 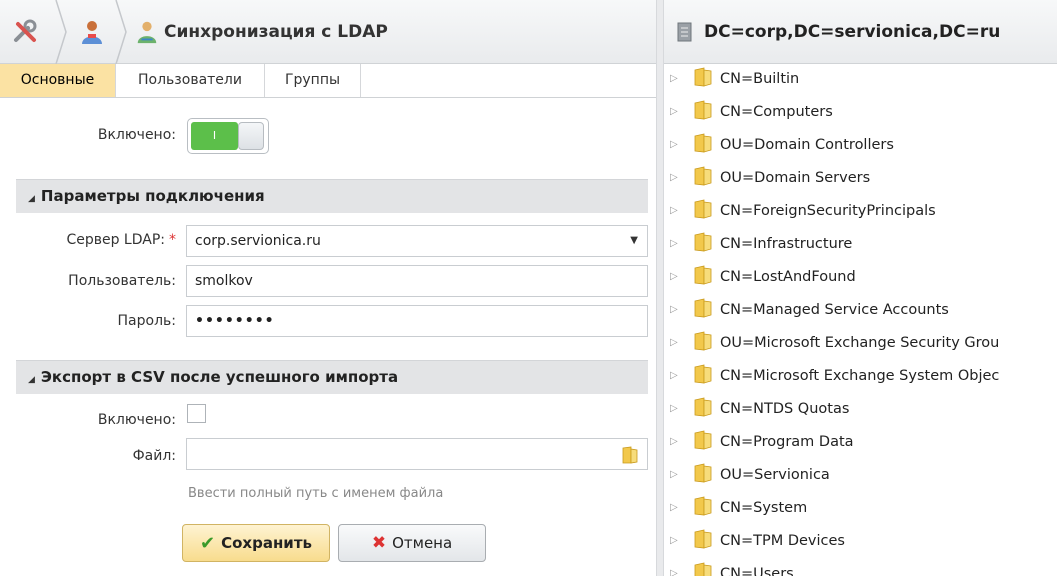 I want to click on tree-item: ▷ OU=Servionica, so click(x=860, y=474).